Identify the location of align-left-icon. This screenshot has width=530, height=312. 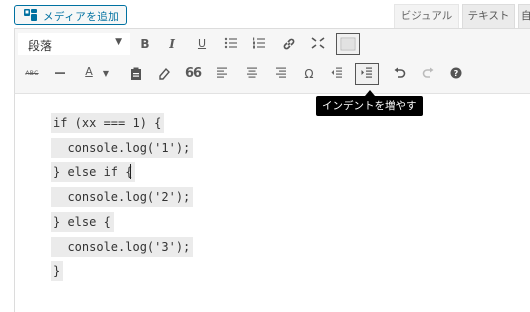
(222, 72).